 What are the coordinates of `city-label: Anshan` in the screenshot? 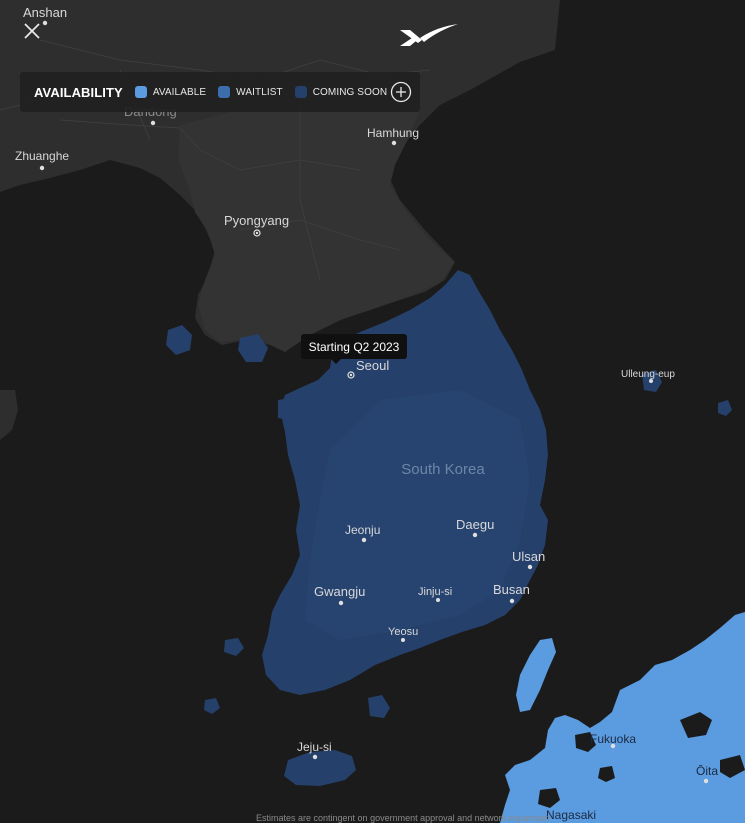 It's located at (45, 12).